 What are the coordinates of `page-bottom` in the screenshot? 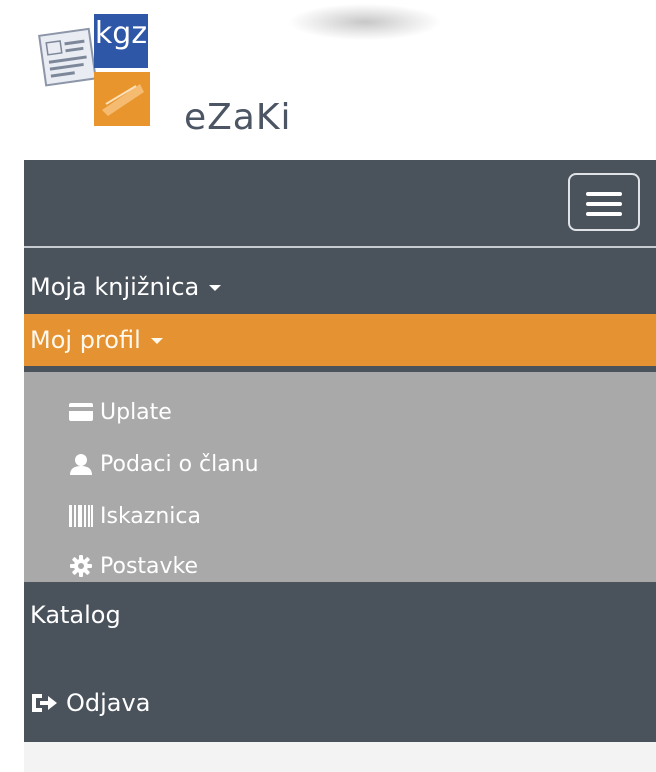 It's located at (340, 757).